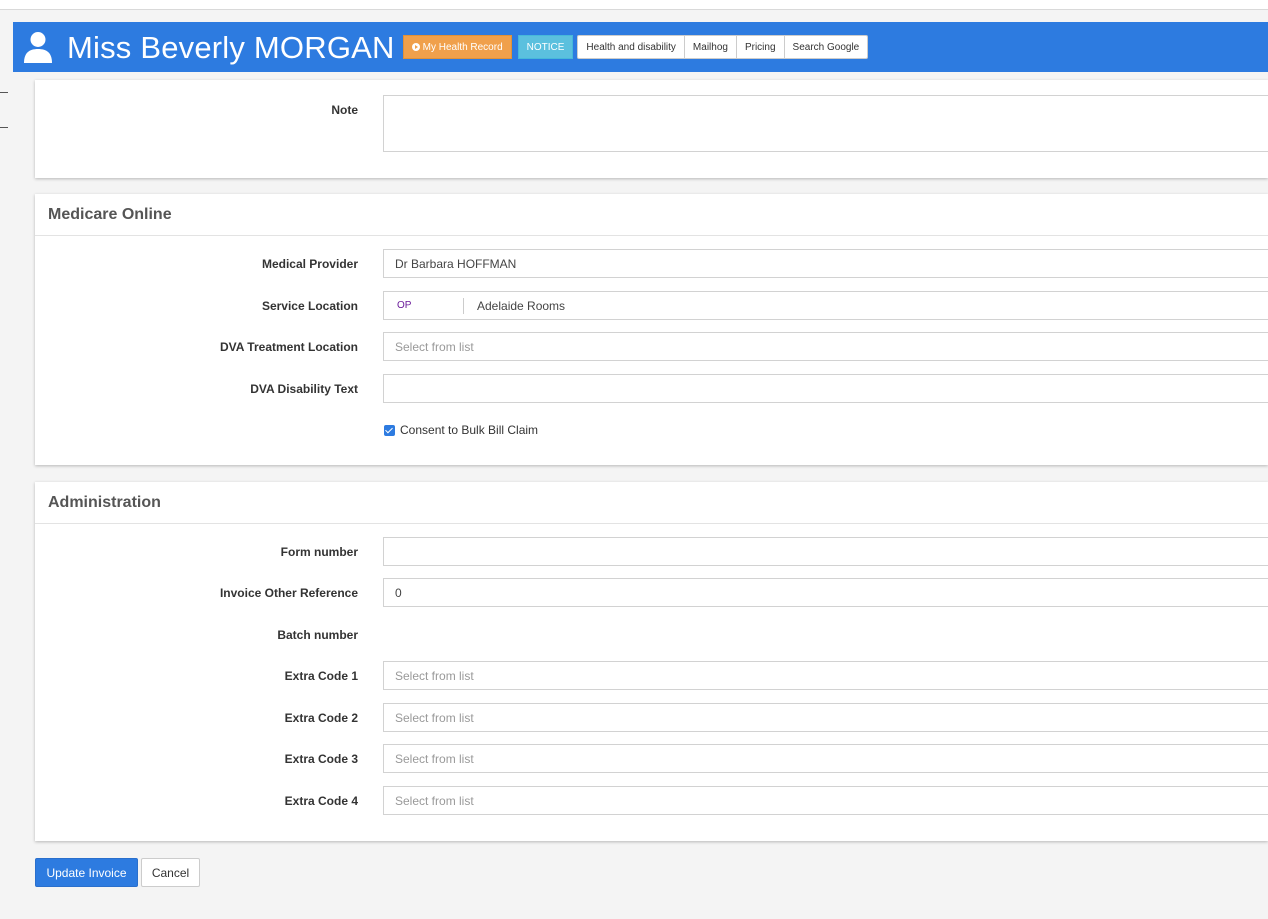 The image size is (1268, 919). Describe the element at coordinates (415, 47) in the screenshot. I see `play-circle-icon` at that location.